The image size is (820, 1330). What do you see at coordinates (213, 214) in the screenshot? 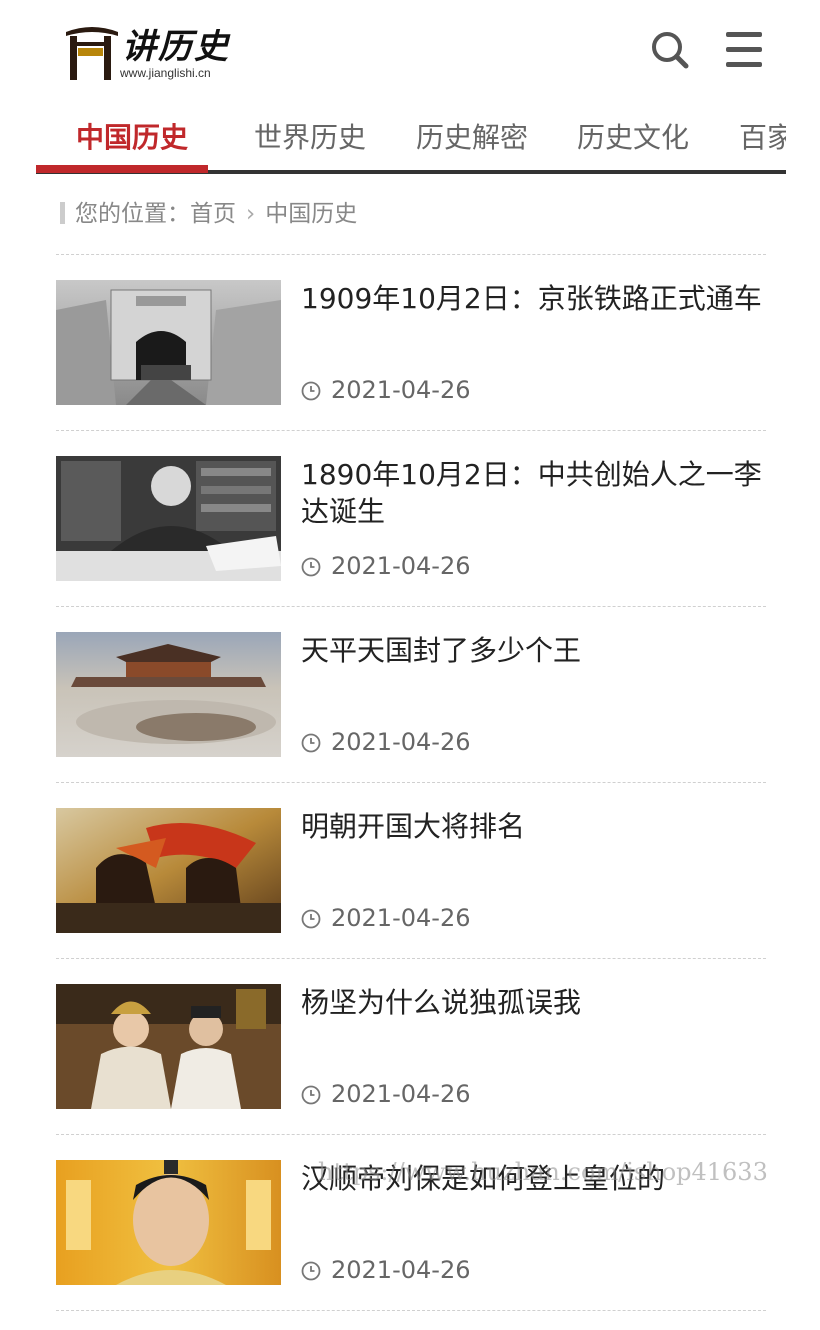
I see `breadcrumb-home-link: 首页` at bounding box center [213, 214].